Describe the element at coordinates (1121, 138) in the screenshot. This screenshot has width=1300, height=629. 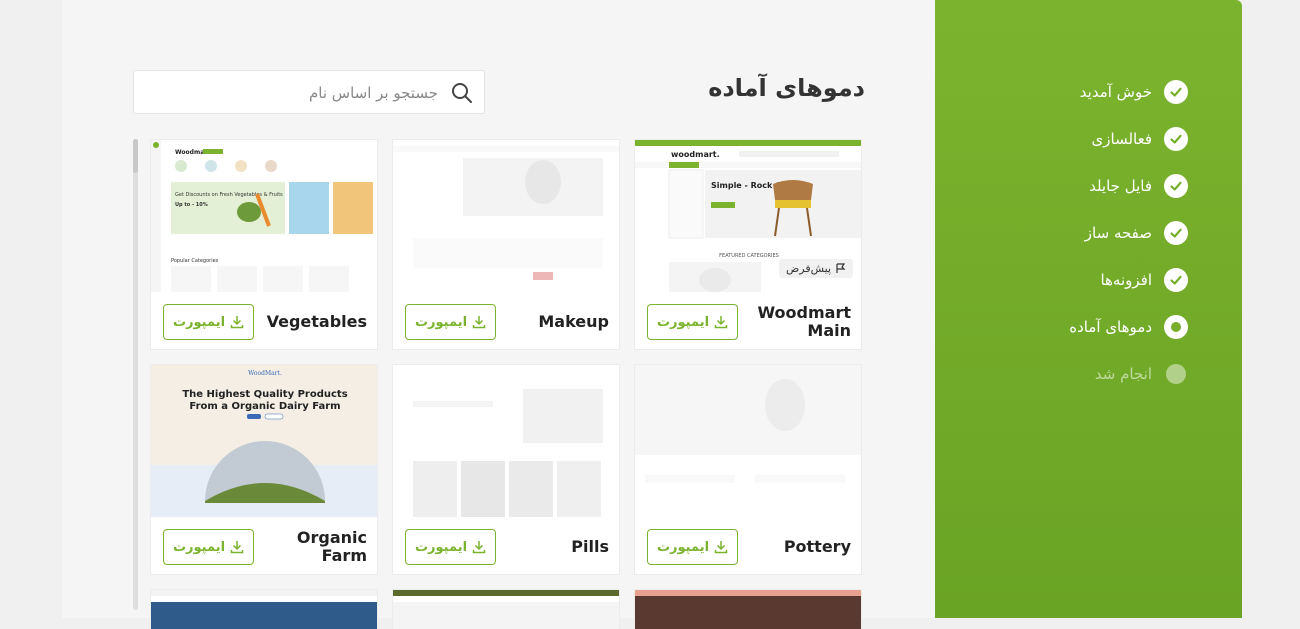
I see `step-label: فعالسازی` at that location.